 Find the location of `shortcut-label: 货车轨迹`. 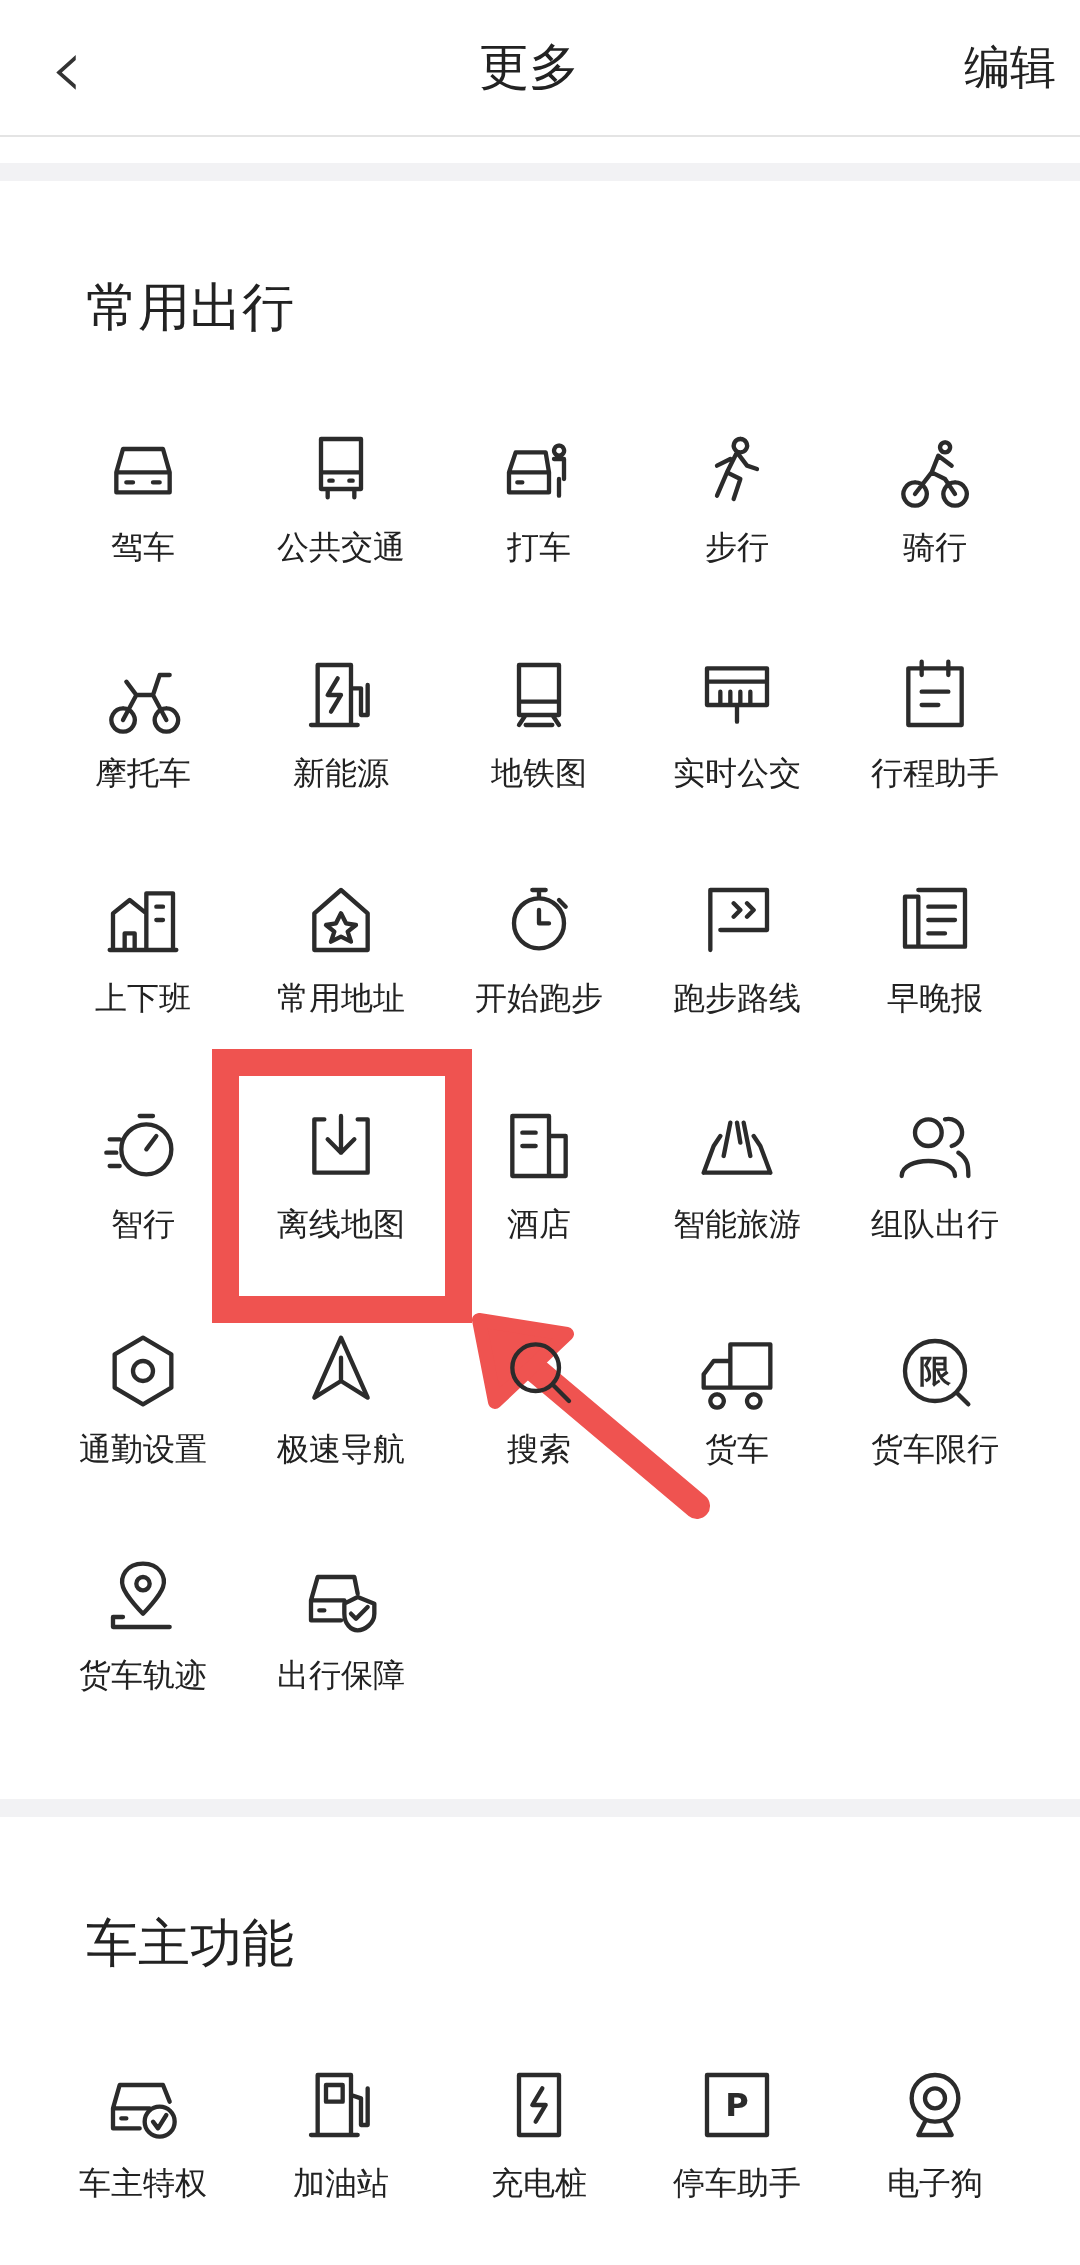

shortcut-label: 货车轨迹 is located at coordinates (143, 1675).